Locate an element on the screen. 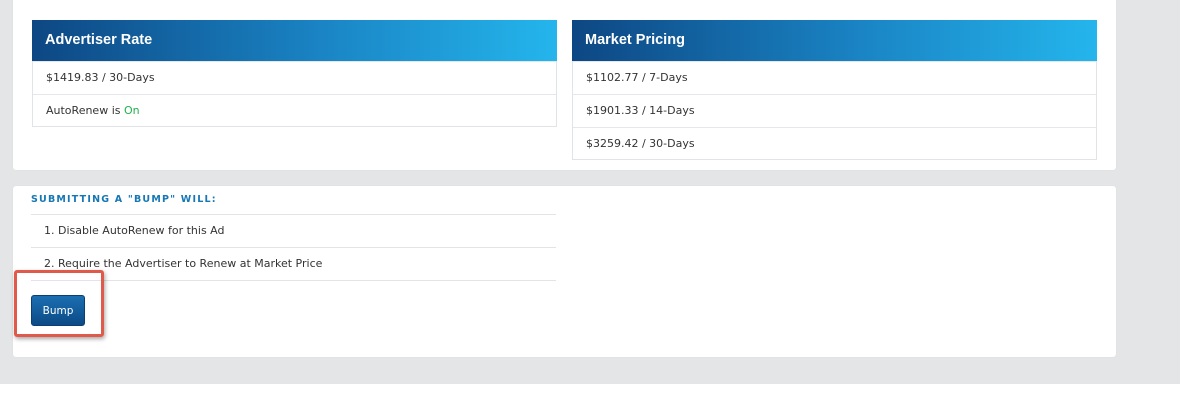  autorenew-row: AutoRenew is On is located at coordinates (294, 110).